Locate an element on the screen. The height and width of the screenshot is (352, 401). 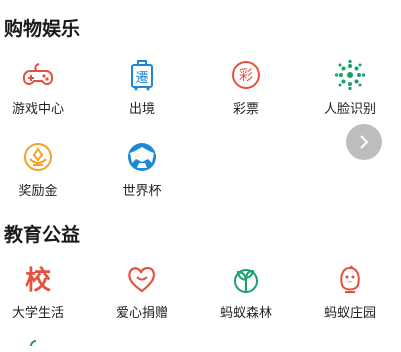
luggage-icon-glyph: 遷 is located at coordinates (141, 78).